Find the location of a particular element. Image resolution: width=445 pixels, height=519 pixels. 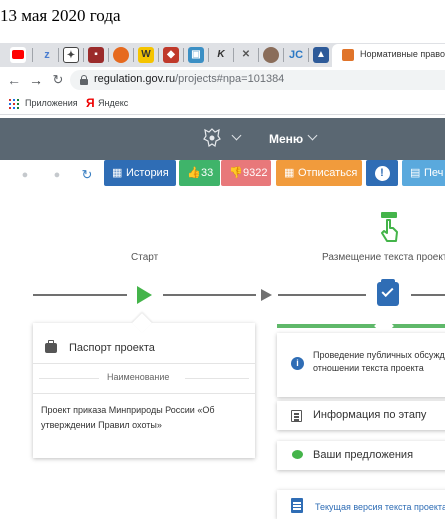

current-version-link: Текущая версия текста проекта is located at coordinates (380, 507).